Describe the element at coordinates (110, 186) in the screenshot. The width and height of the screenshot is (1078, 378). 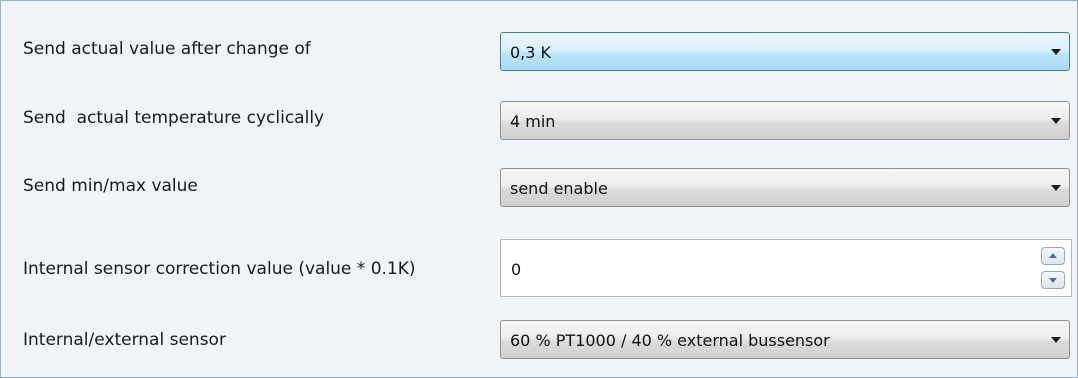
I see `param-label-min-max: Send min/max value` at that location.